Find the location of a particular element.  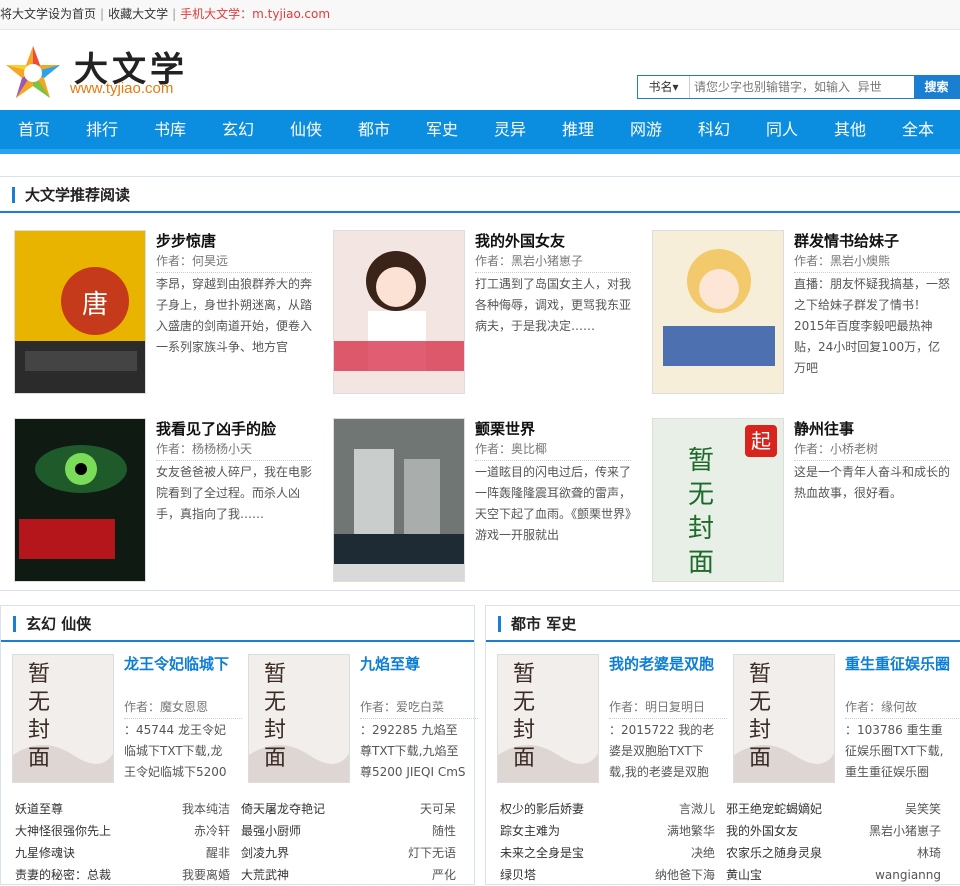

set-homepage-link: 将大文学设为首页 is located at coordinates (48, 14).